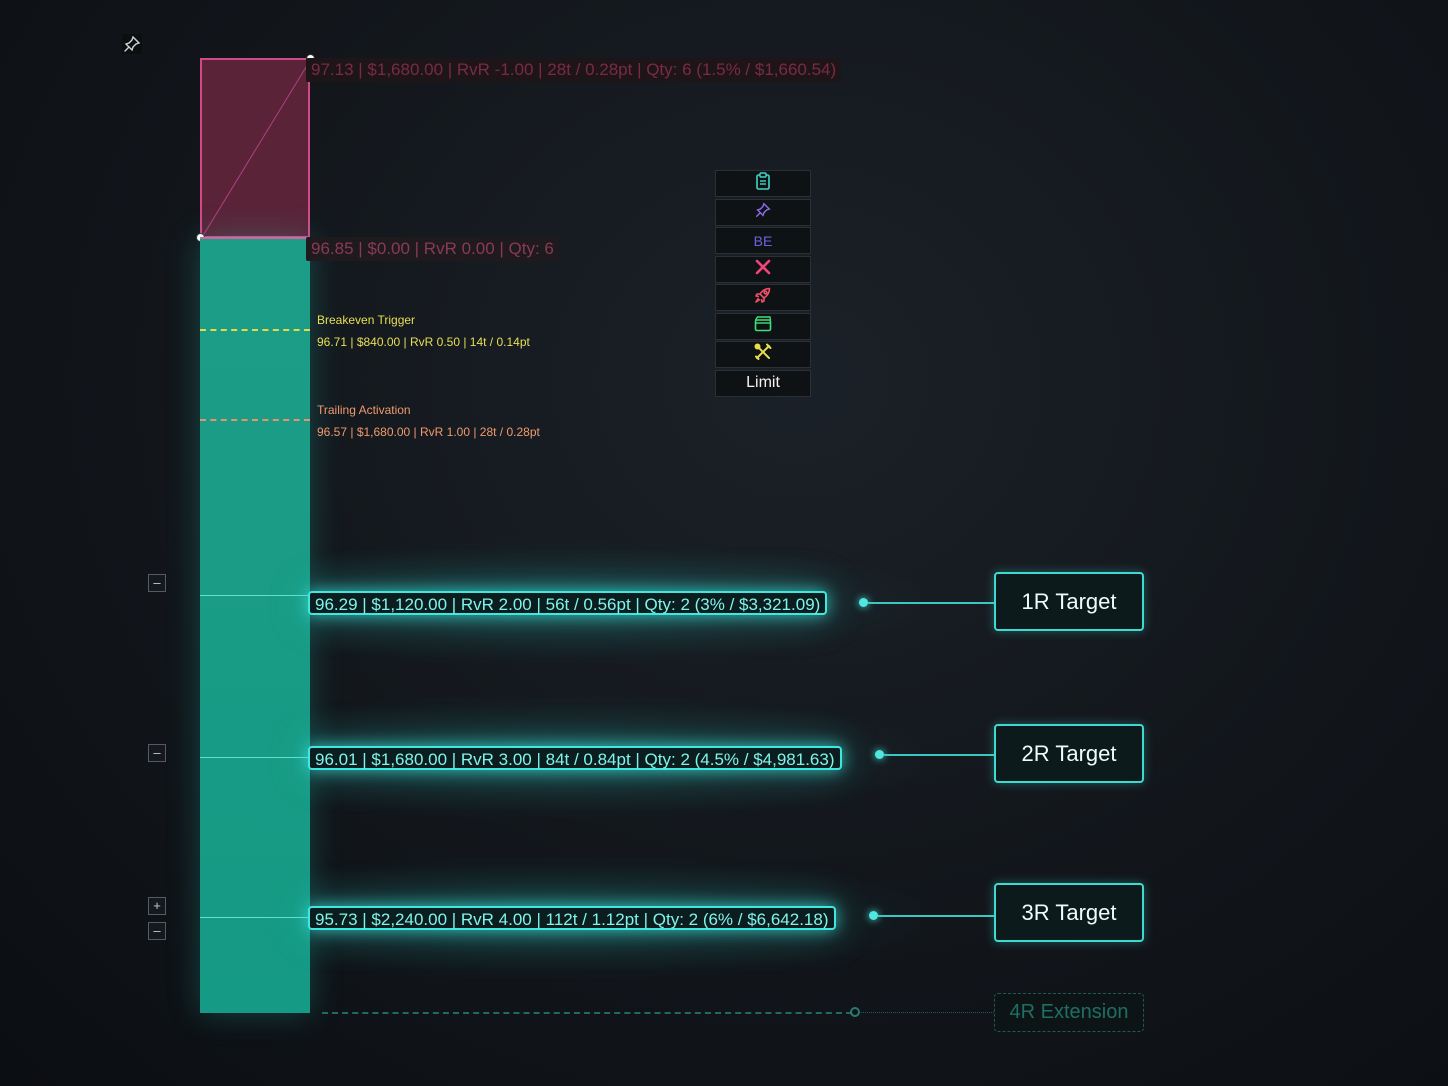  I want to click on target-button-1r: 1R Target, so click(1069, 601).